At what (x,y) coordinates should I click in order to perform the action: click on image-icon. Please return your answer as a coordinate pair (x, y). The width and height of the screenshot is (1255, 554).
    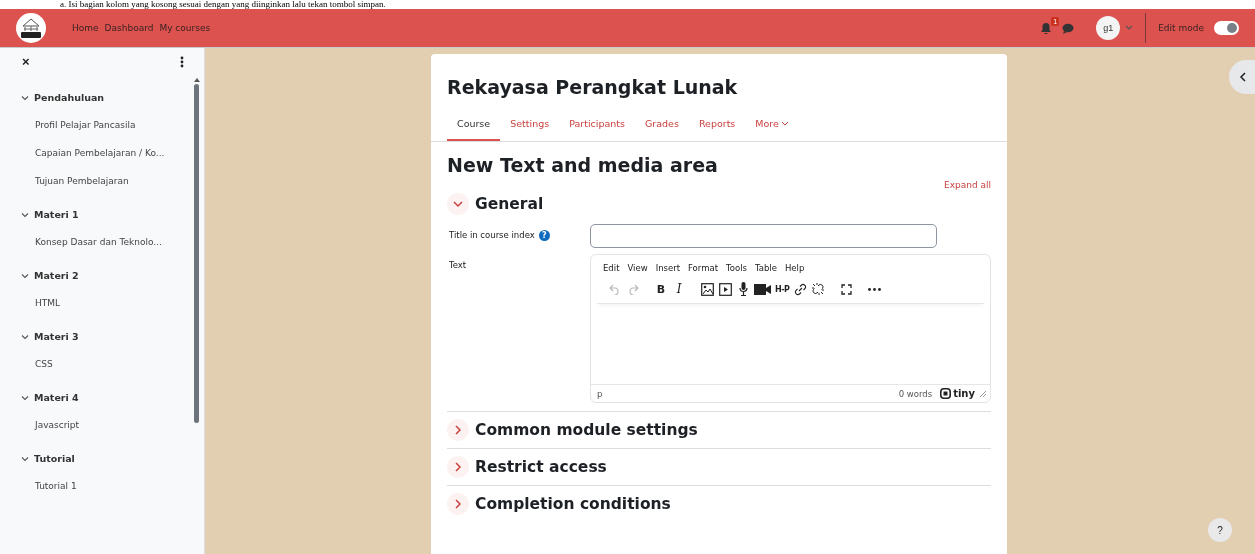
    Looking at the image, I should click on (707, 289).